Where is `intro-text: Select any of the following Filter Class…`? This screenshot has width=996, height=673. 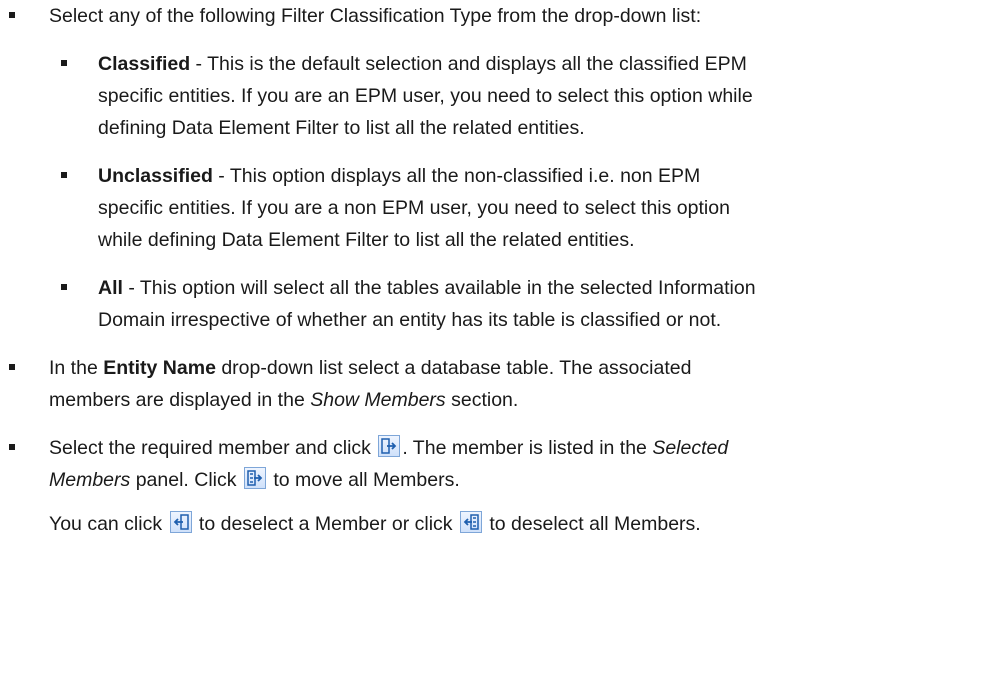 intro-text: Select any of the following Filter Class… is located at coordinates (375, 16).